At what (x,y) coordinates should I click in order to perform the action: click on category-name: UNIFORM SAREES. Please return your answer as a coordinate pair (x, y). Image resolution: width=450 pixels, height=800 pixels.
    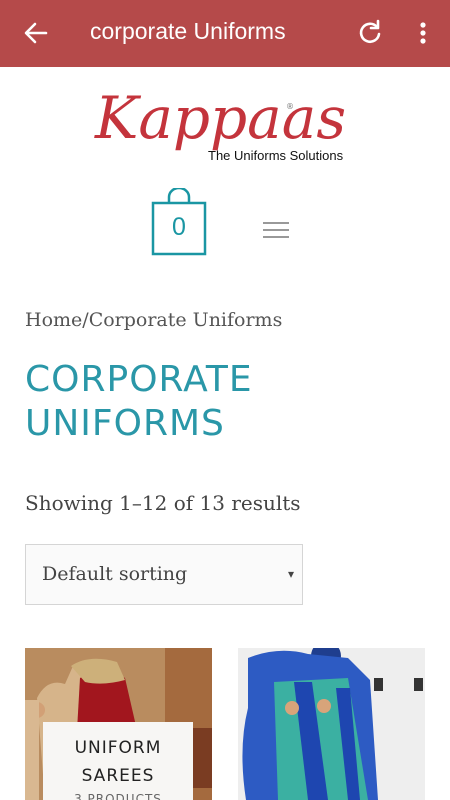
    Looking at the image, I should click on (118, 762).